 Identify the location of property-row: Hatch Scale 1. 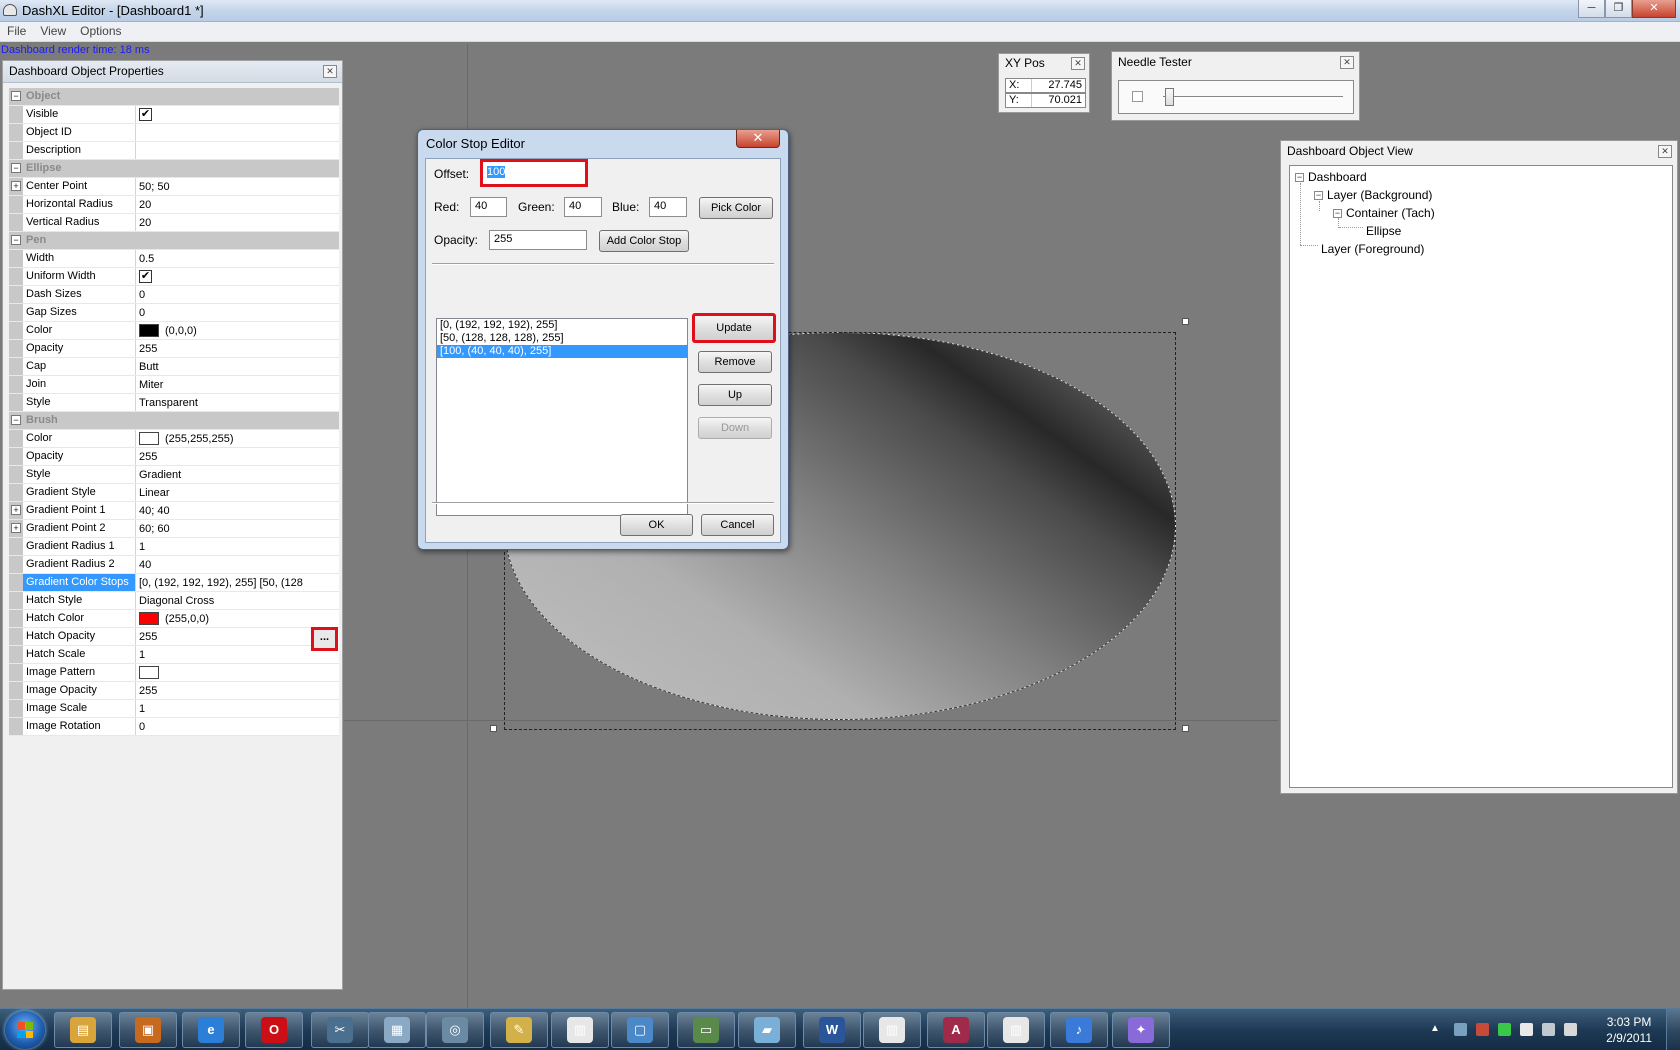
(174, 655).